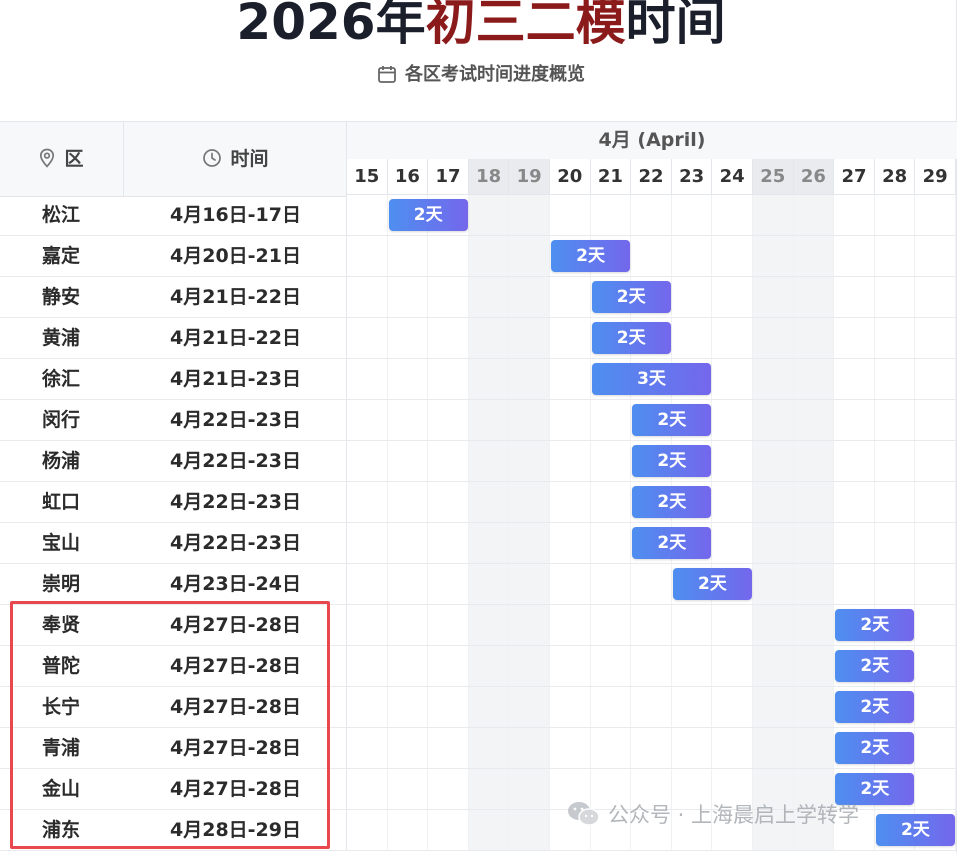 The height and width of the screenshot is (853, 962). What do you see at coordinates (235, 584) in the screenshot?
I see `exam-dates: 4月23日-24日` at bounding box center [235, 584].